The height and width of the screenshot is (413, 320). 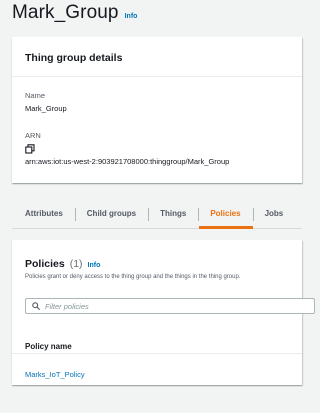 What do you see at coordinates (46, 108) in the screenshot?
I see `name-value: Mark_Group` at bounding box center [46, 108].